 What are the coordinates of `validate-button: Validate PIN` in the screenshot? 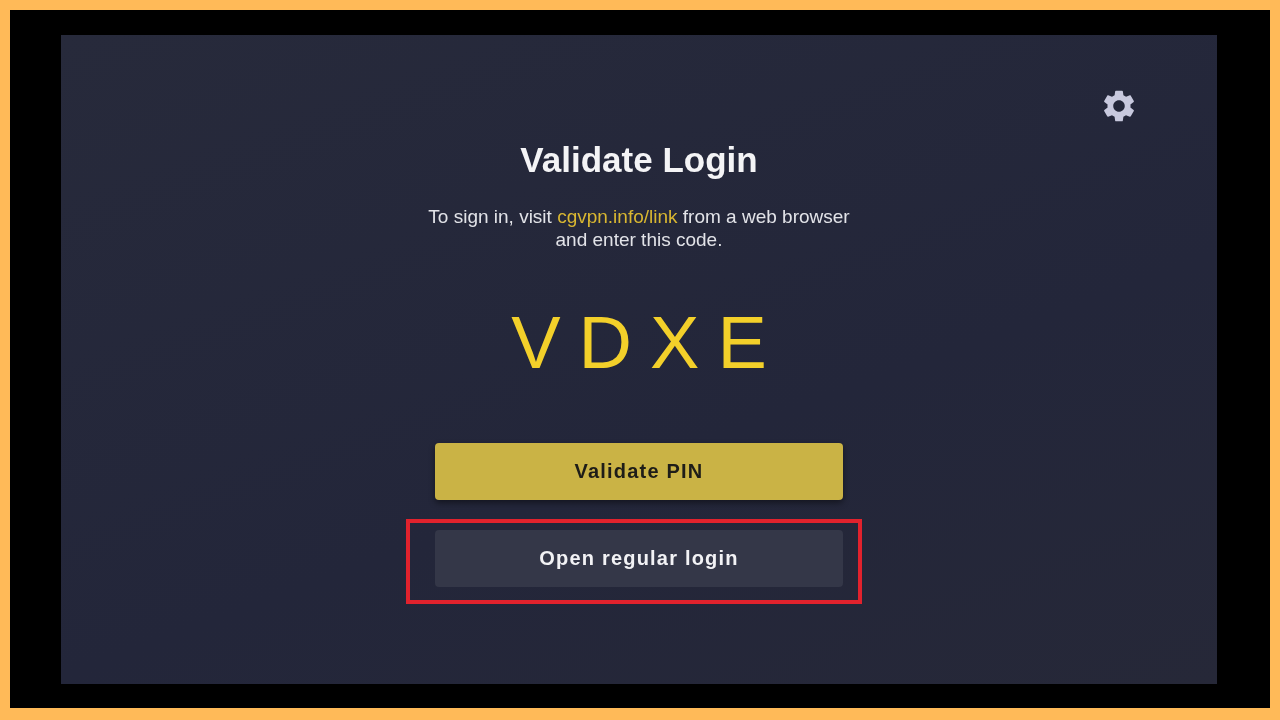 It's located at (639, 471).